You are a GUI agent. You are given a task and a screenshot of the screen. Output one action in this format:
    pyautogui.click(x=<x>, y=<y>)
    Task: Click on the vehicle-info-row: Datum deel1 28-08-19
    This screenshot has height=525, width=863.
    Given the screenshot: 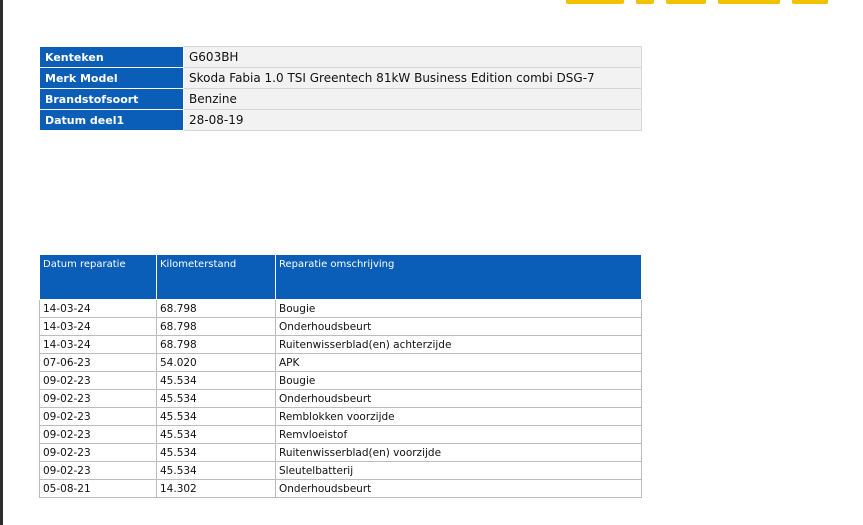 What is the action you would take?
    pyautogui.click(x=340, y=120)
    